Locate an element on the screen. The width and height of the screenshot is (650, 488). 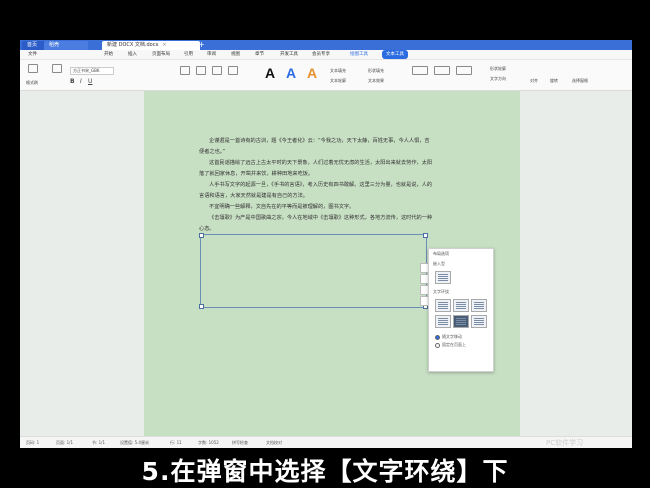
wrap-through-option is located at coordinates (479, 305).